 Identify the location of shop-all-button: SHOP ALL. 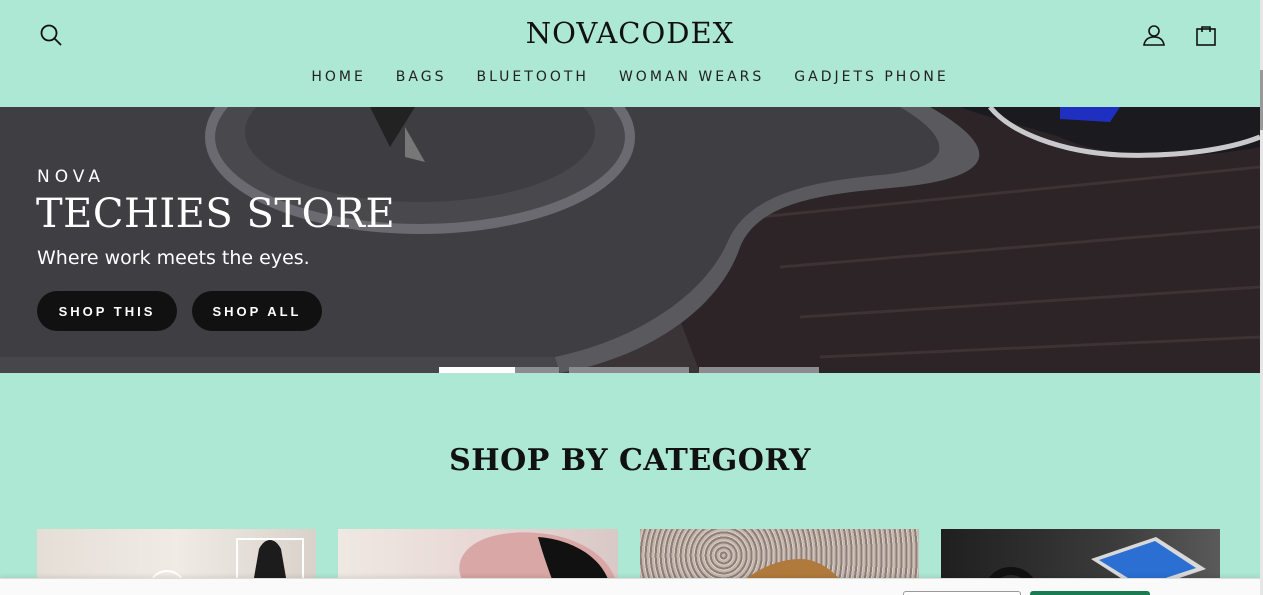
(257, 311).